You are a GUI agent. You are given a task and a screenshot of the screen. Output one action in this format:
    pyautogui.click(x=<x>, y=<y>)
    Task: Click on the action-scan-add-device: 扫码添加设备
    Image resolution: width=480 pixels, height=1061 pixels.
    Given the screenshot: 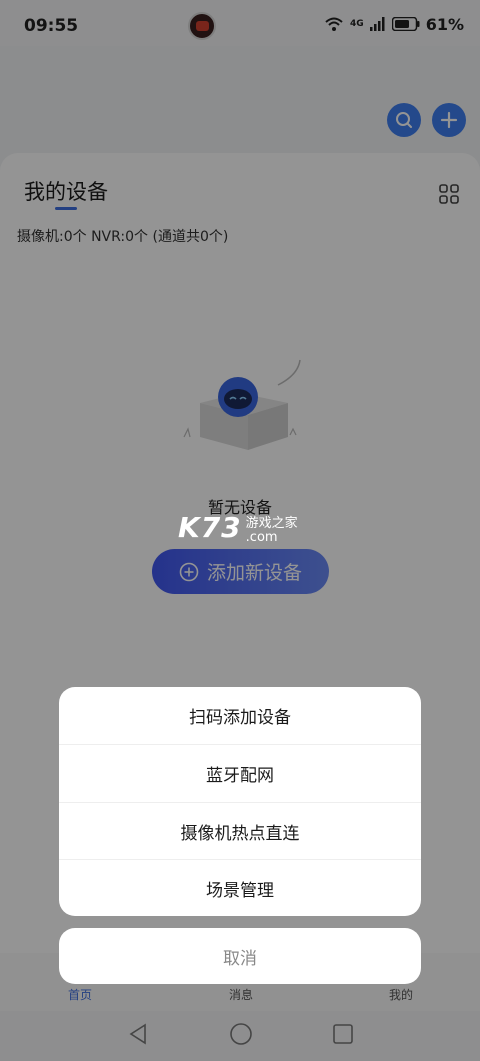 What is the action you would take?
    pyautogui.click(x=240, y=715)
    